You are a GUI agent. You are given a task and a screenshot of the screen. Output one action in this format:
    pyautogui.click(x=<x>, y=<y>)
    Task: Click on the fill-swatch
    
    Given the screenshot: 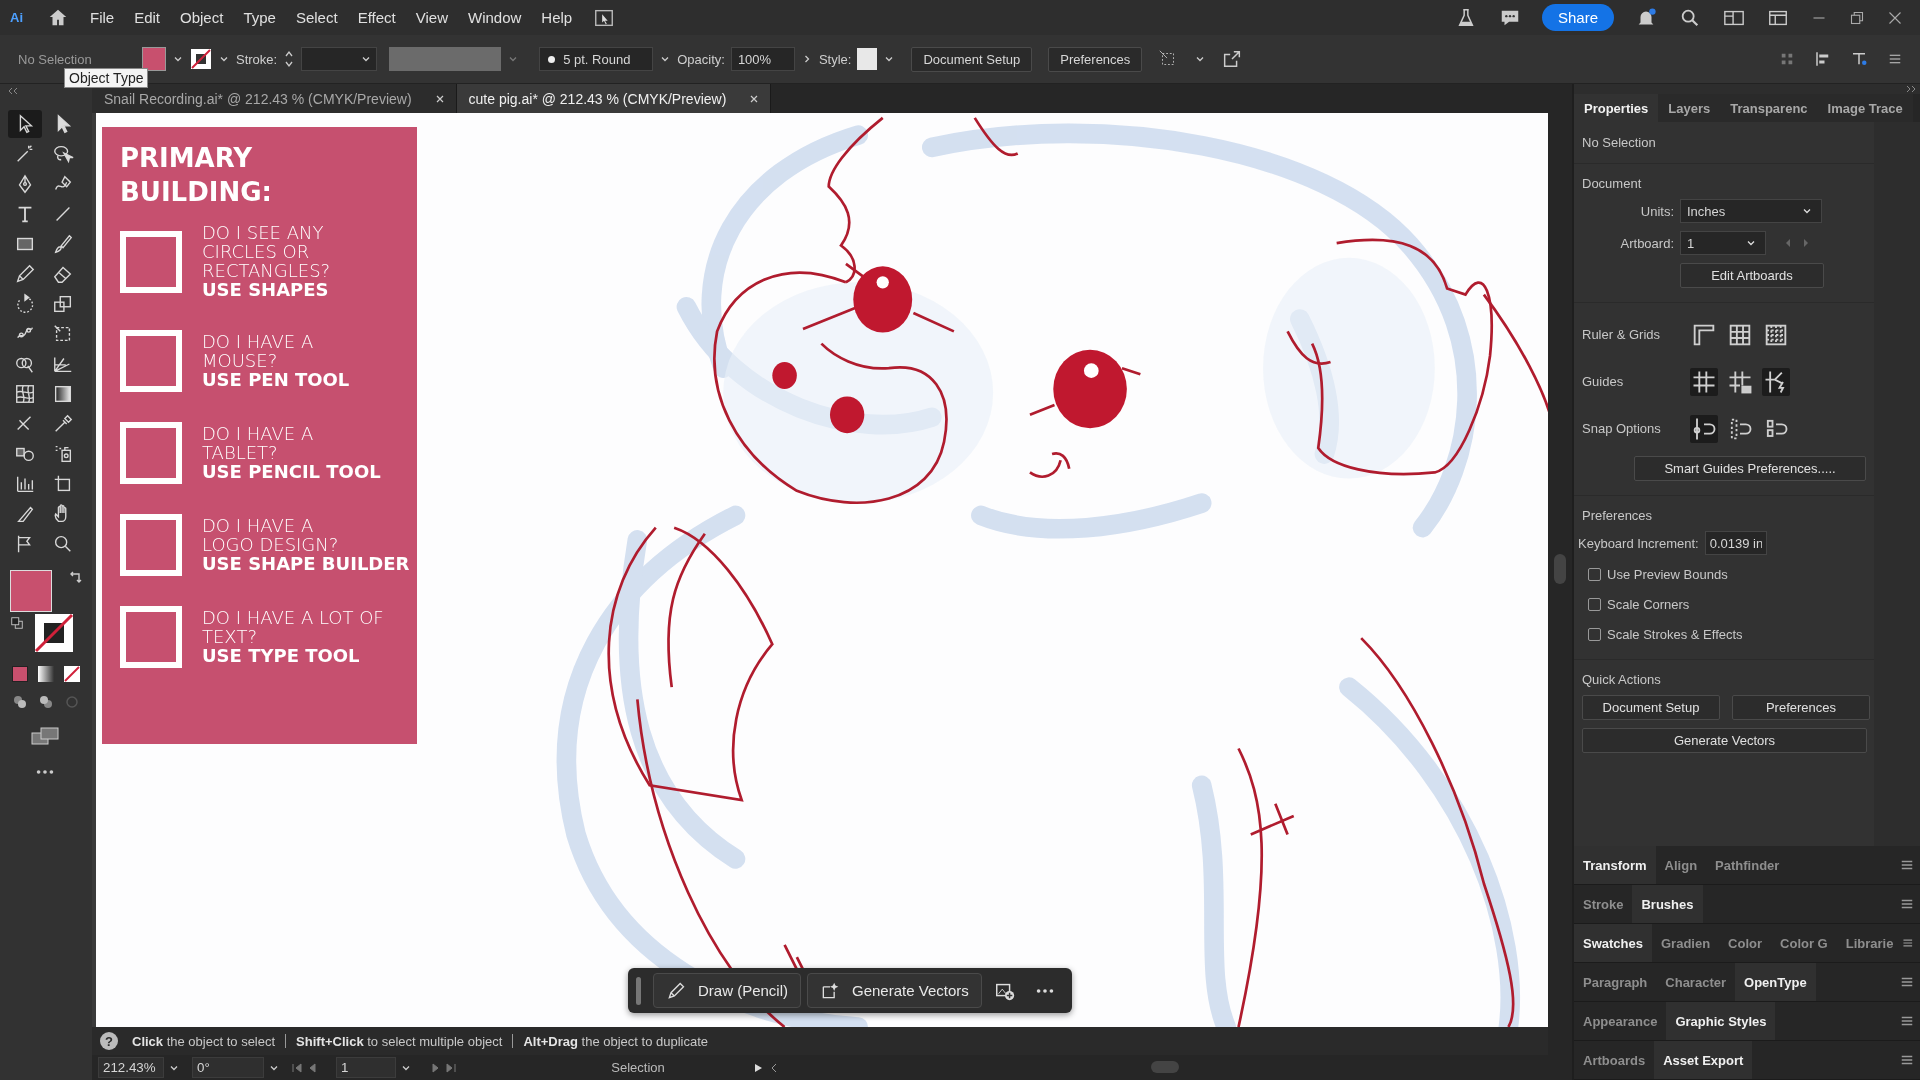 What is the action you would take?
    pyautogui.click(x=154, y=59)
    